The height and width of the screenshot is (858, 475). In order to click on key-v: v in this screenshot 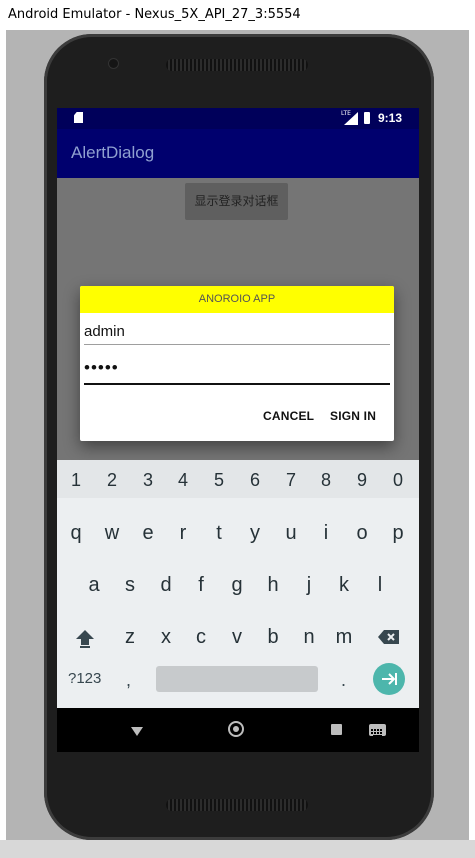, I will do `click(237, 637)`.